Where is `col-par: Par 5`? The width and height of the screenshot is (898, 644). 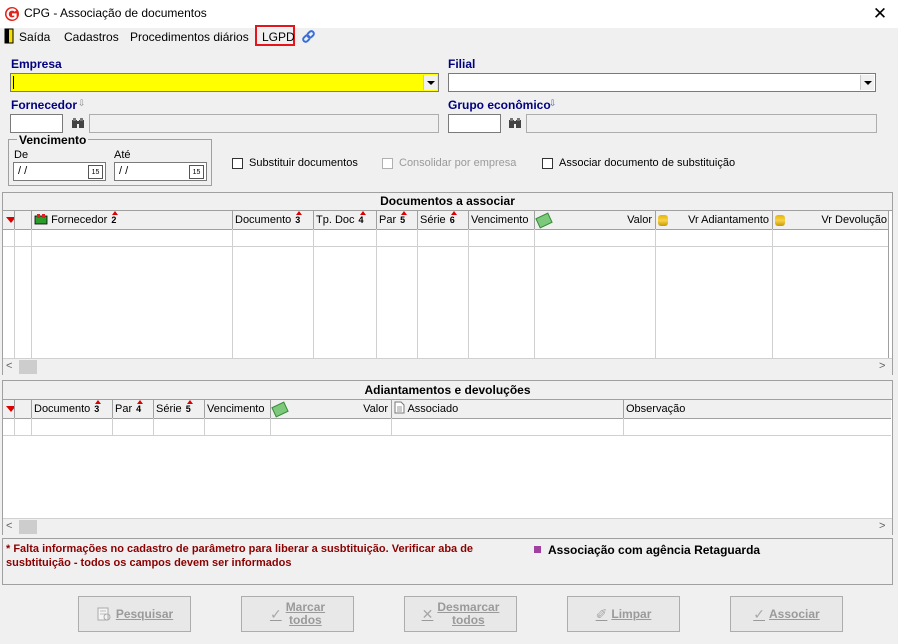 col-par: Par 5 is located at coordinates (397, 220).